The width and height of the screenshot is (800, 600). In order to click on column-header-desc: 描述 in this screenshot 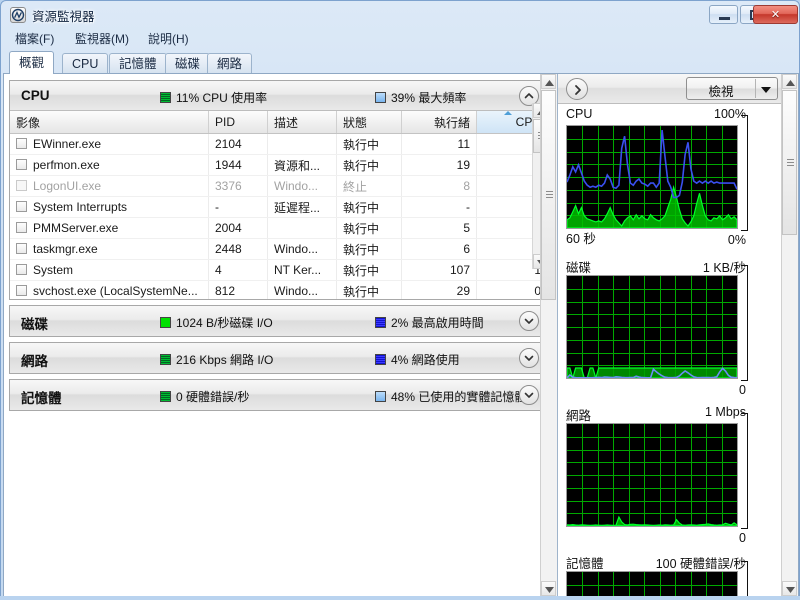, I will do `click(302, 122)`.